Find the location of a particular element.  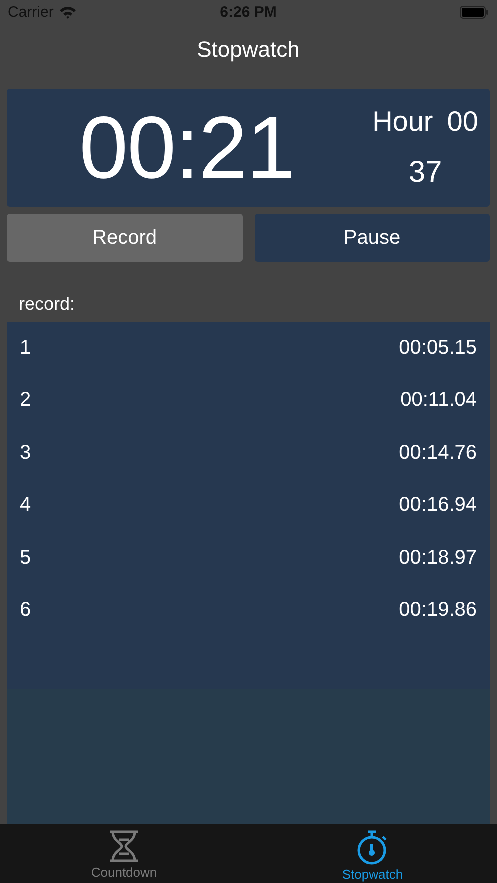

tab-item: Stopwatch is located at coordinates (372, 853).